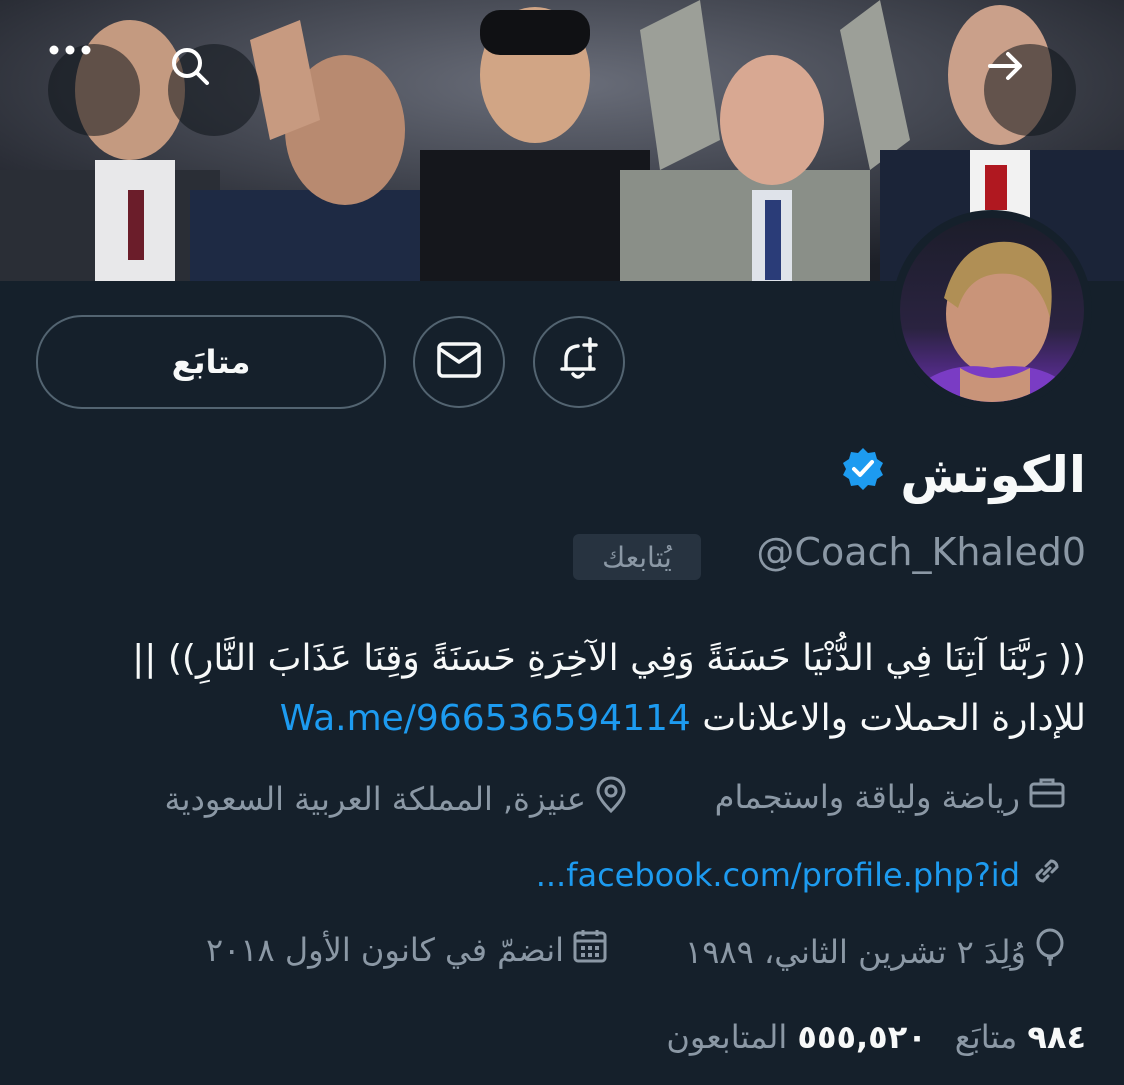 The width and height of the screenshot is (1124, 1085). What do you see at coordinates (894, 718) in the screenshot?
I see `bio-text: للإدارة الحملات والاعلانات` at bounding box center [894, 718].